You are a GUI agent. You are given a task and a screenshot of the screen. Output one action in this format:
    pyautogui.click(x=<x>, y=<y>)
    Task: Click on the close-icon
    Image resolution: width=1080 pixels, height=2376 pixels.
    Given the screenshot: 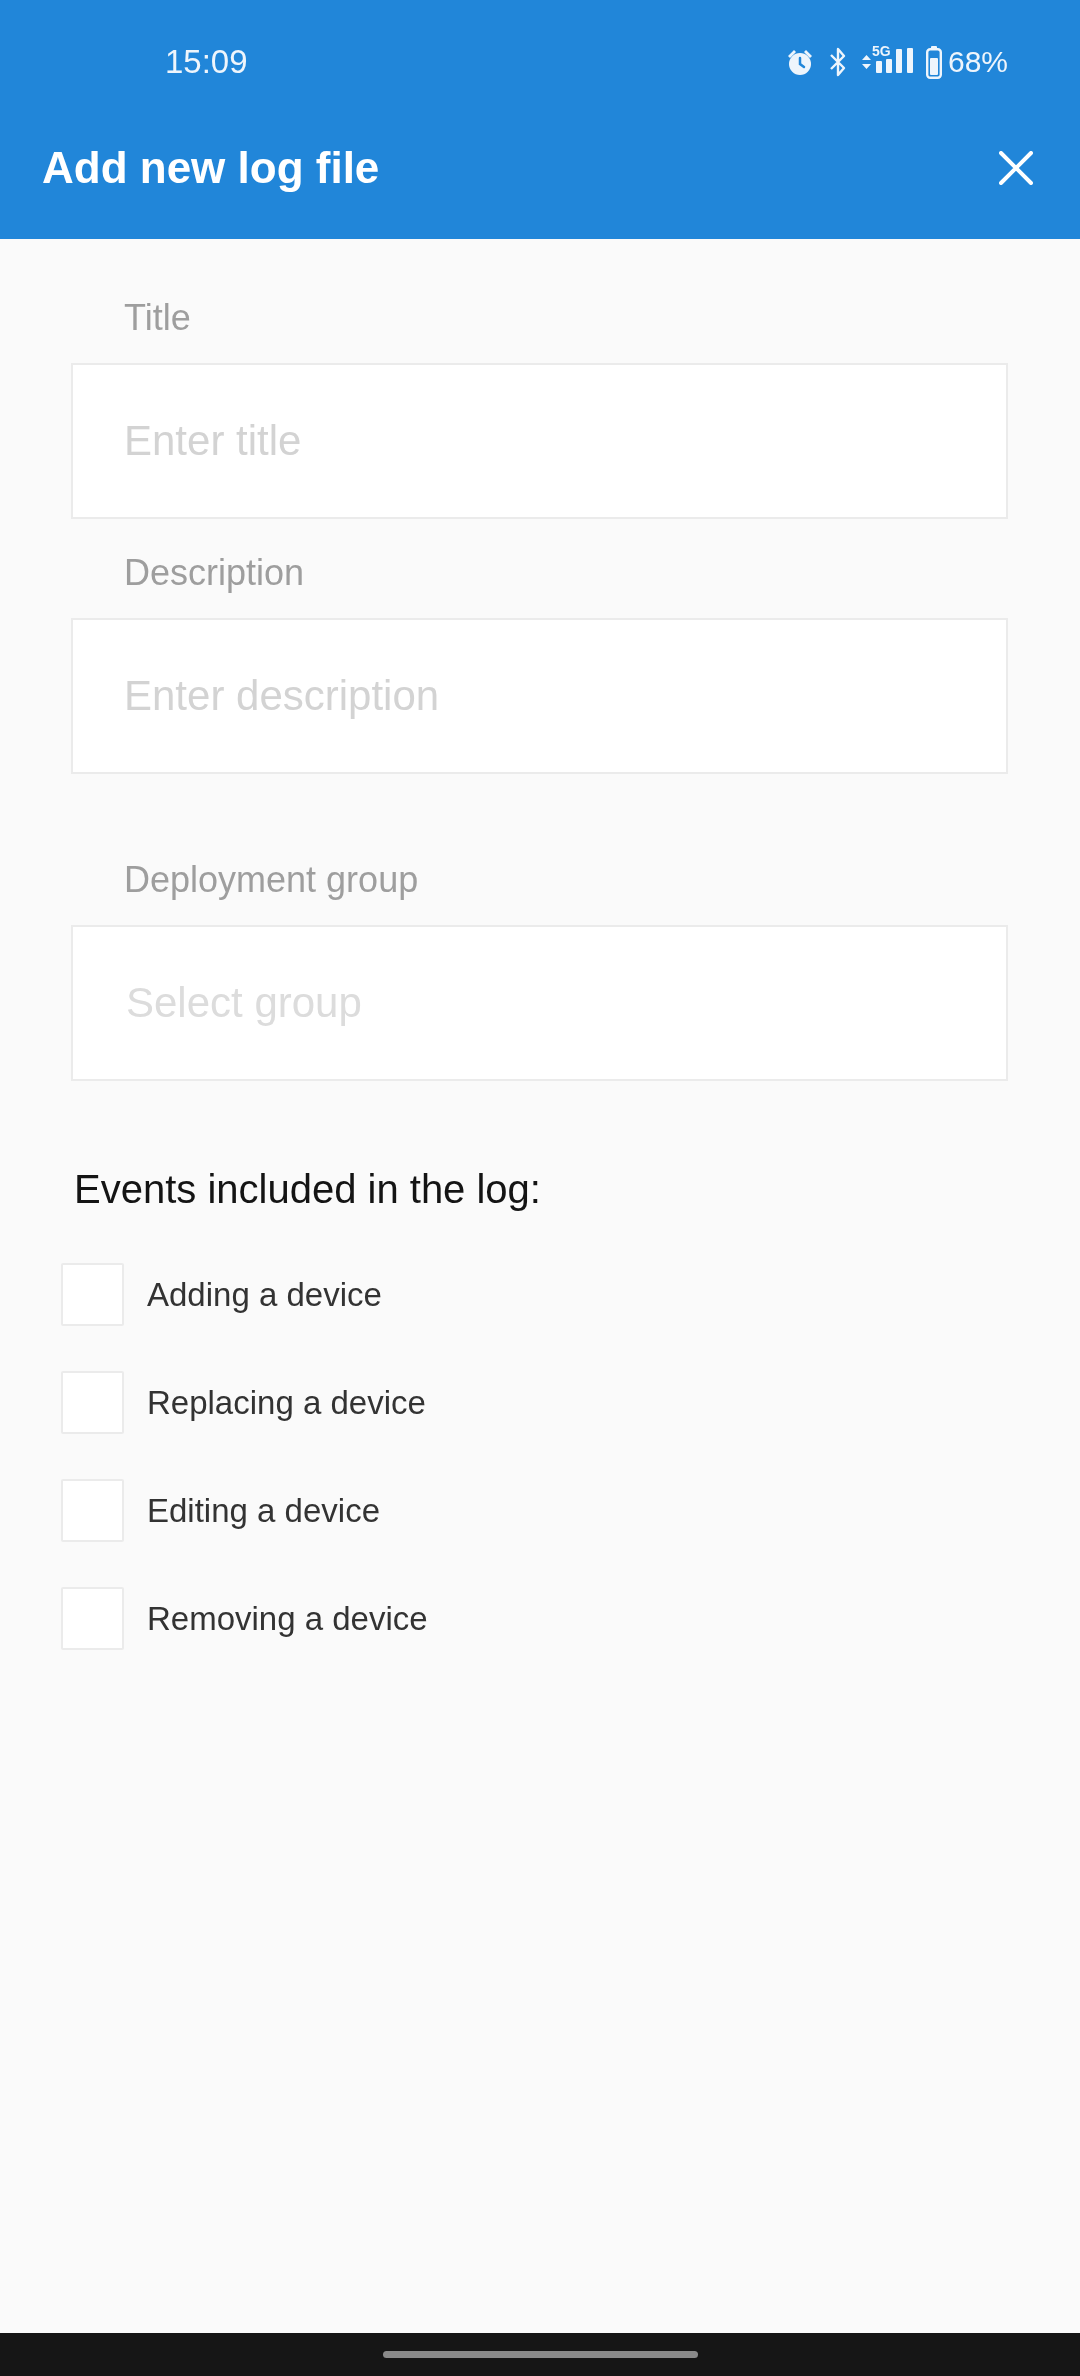 What is the action you would take?
    pyautogui.click(x=1016, y=167)
    